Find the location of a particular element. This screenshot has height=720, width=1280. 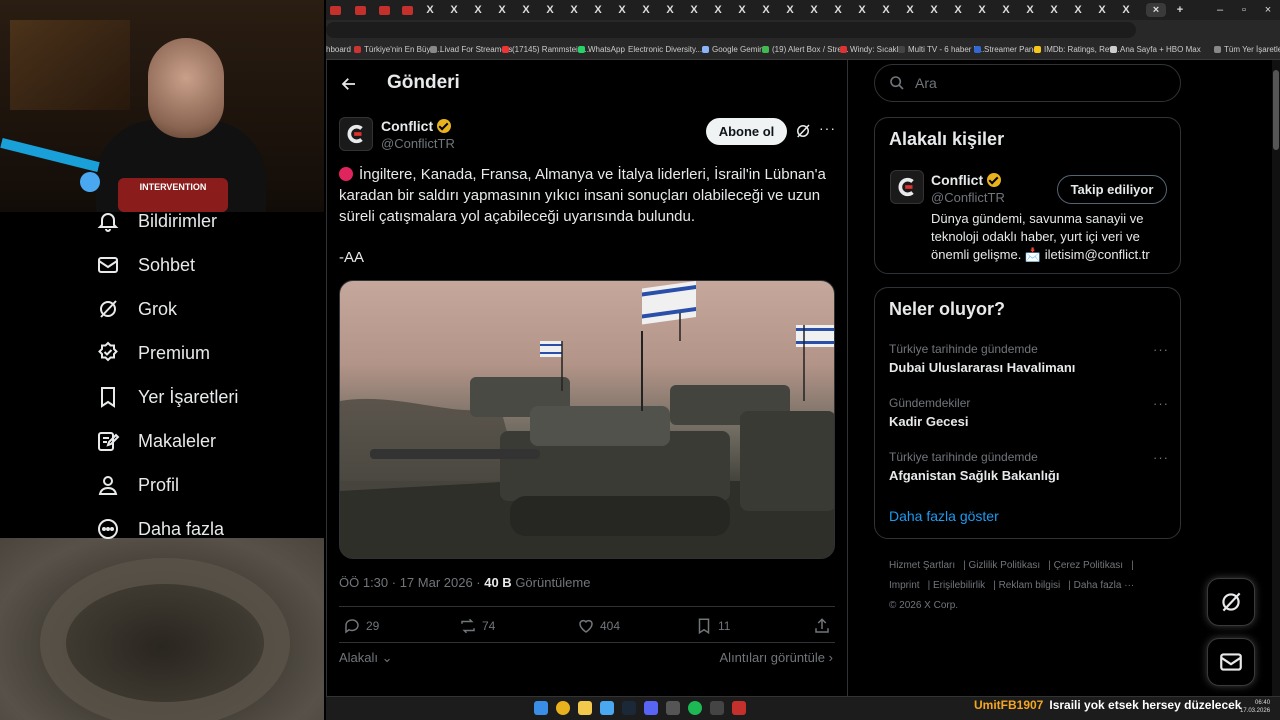

search-box: Ara is located at coordinates (1027, 83).